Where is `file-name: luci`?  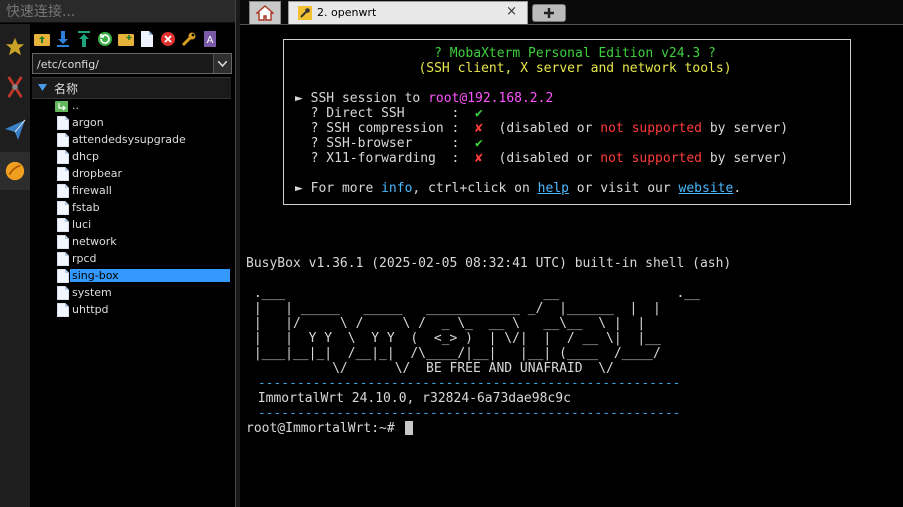 file-name: luci is located at coordinates (82, 224).